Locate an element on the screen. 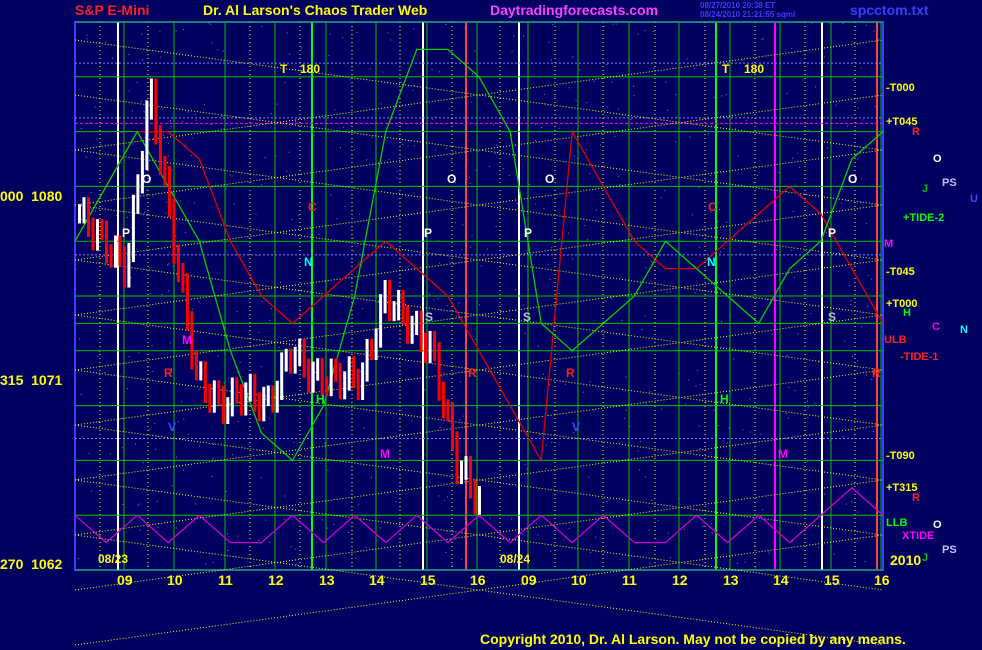  right-label: PS is located at coordinates (949, 183).